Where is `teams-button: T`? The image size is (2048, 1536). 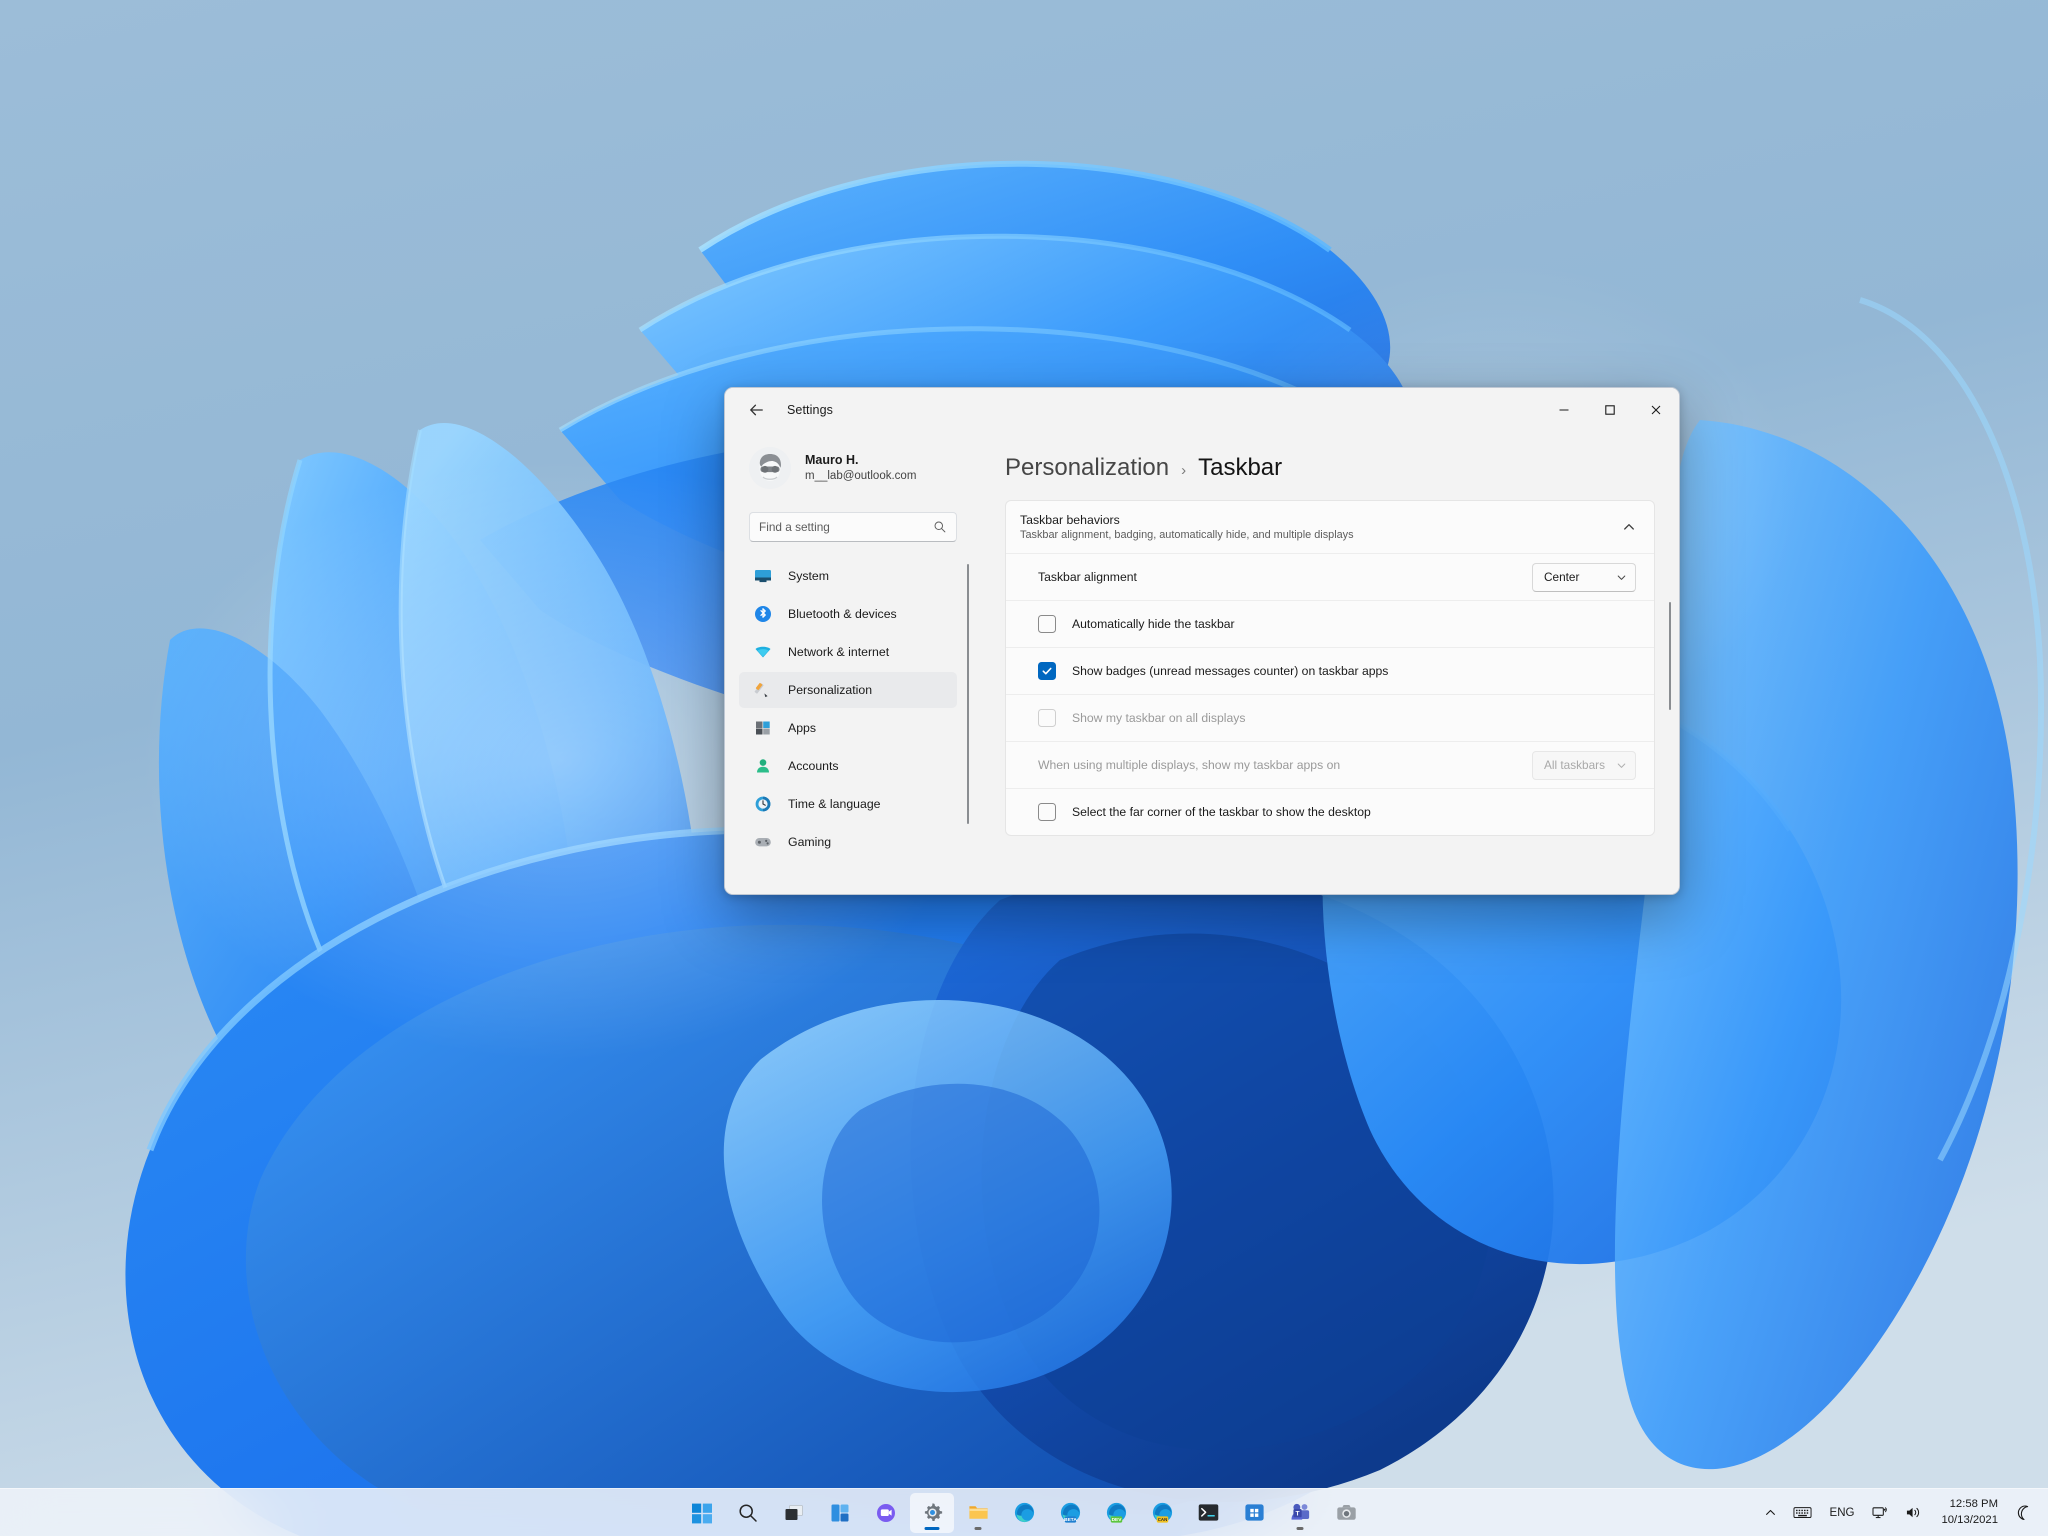 teams-button: T is located at coordinates (1300, 1513).